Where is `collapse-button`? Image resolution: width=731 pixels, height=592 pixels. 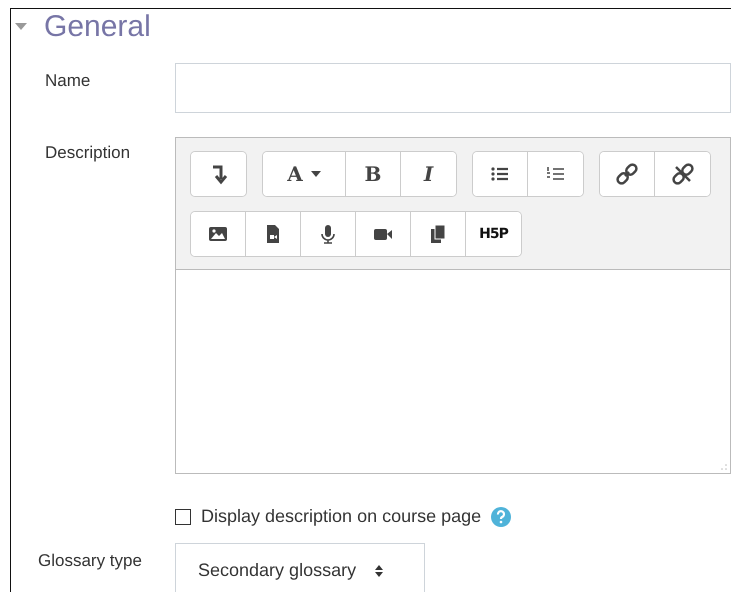
collapse-button is located at coordinates (218, 174).